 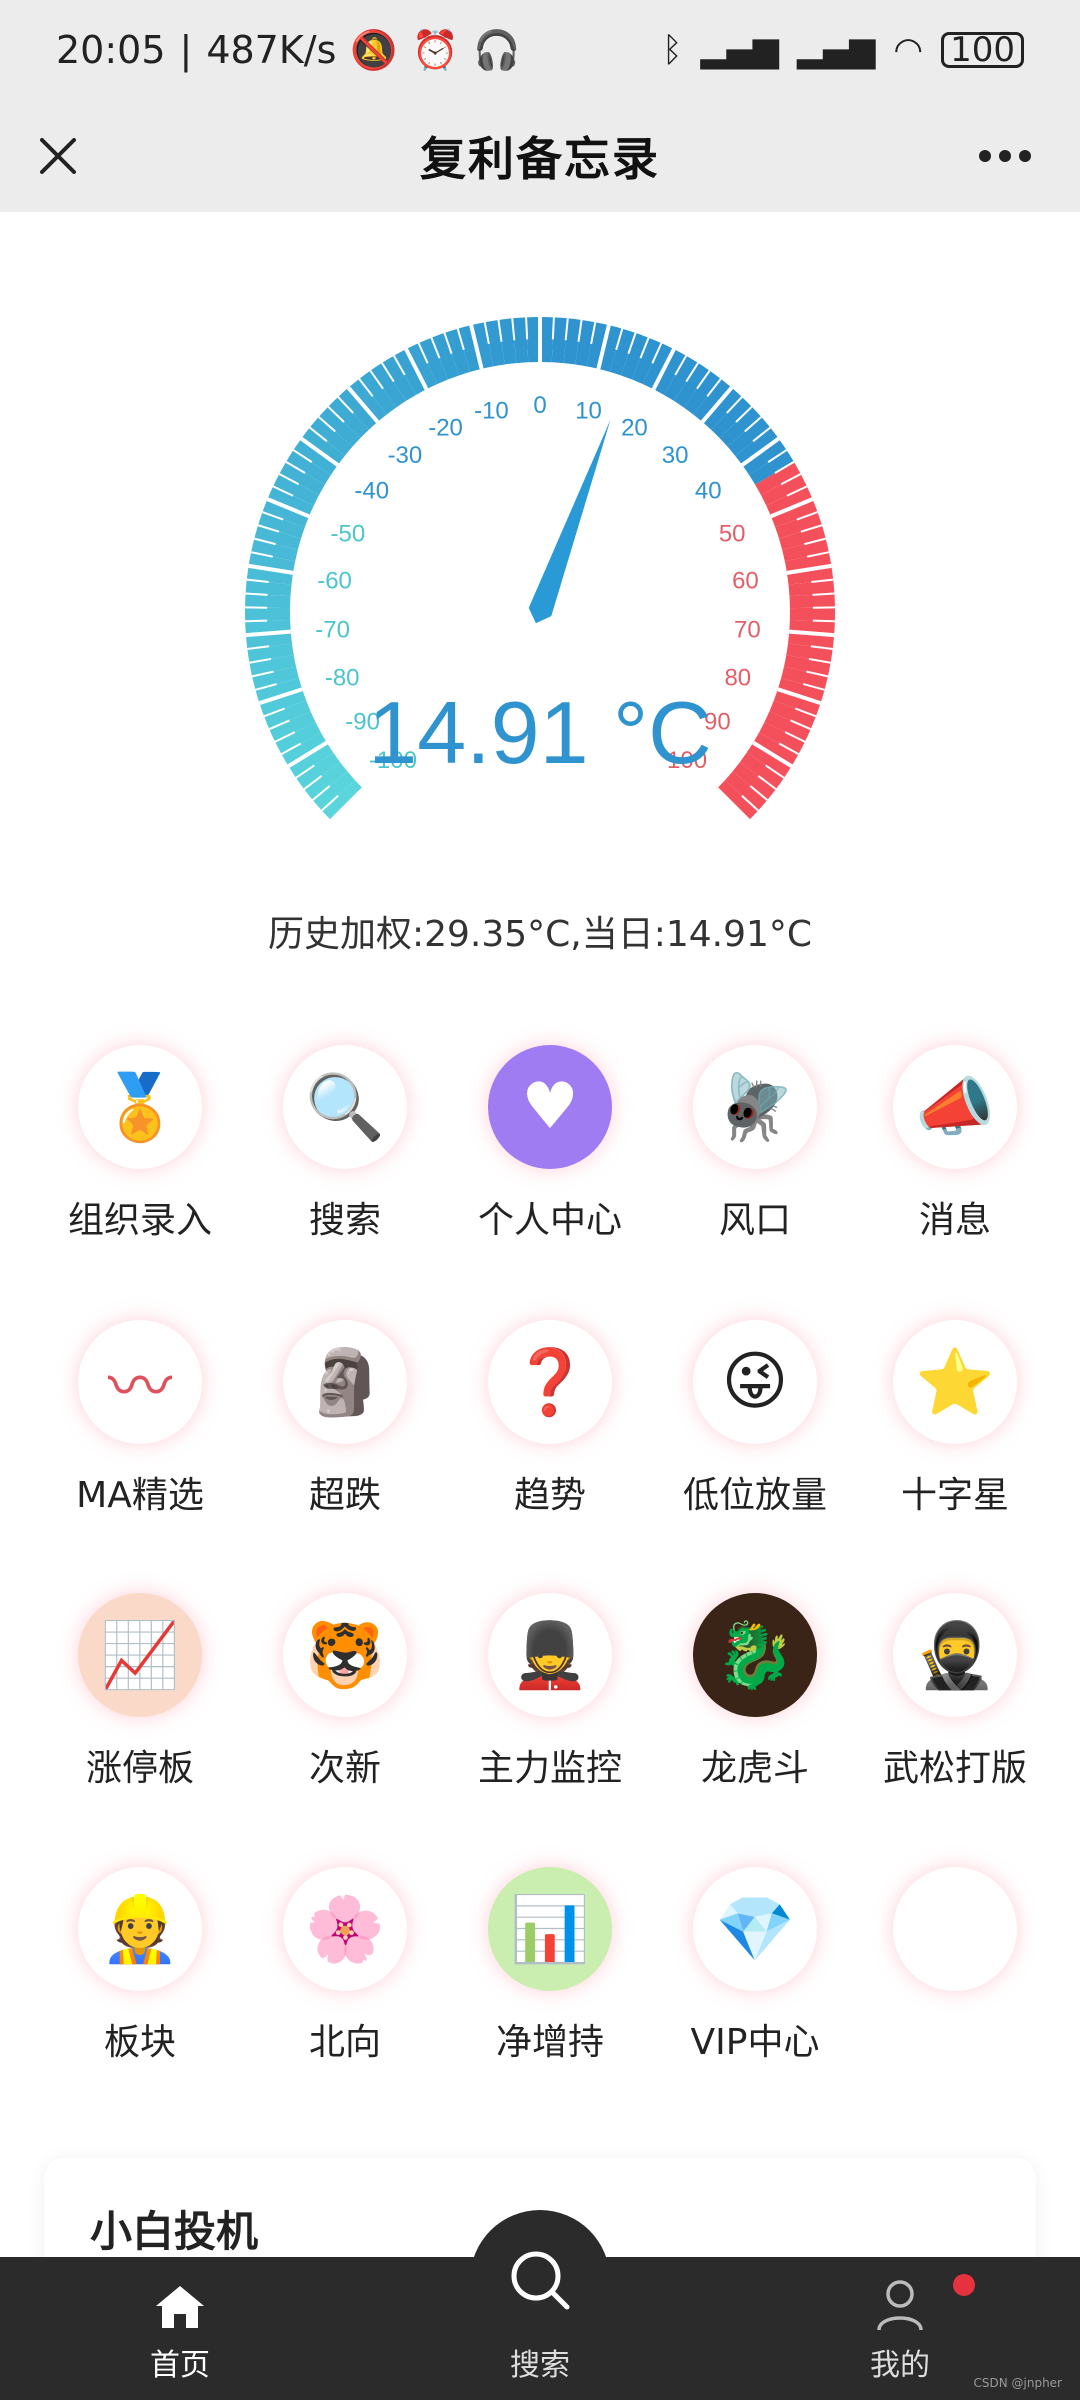 I want to click on gauge-needle, so click(x=569, y=521).